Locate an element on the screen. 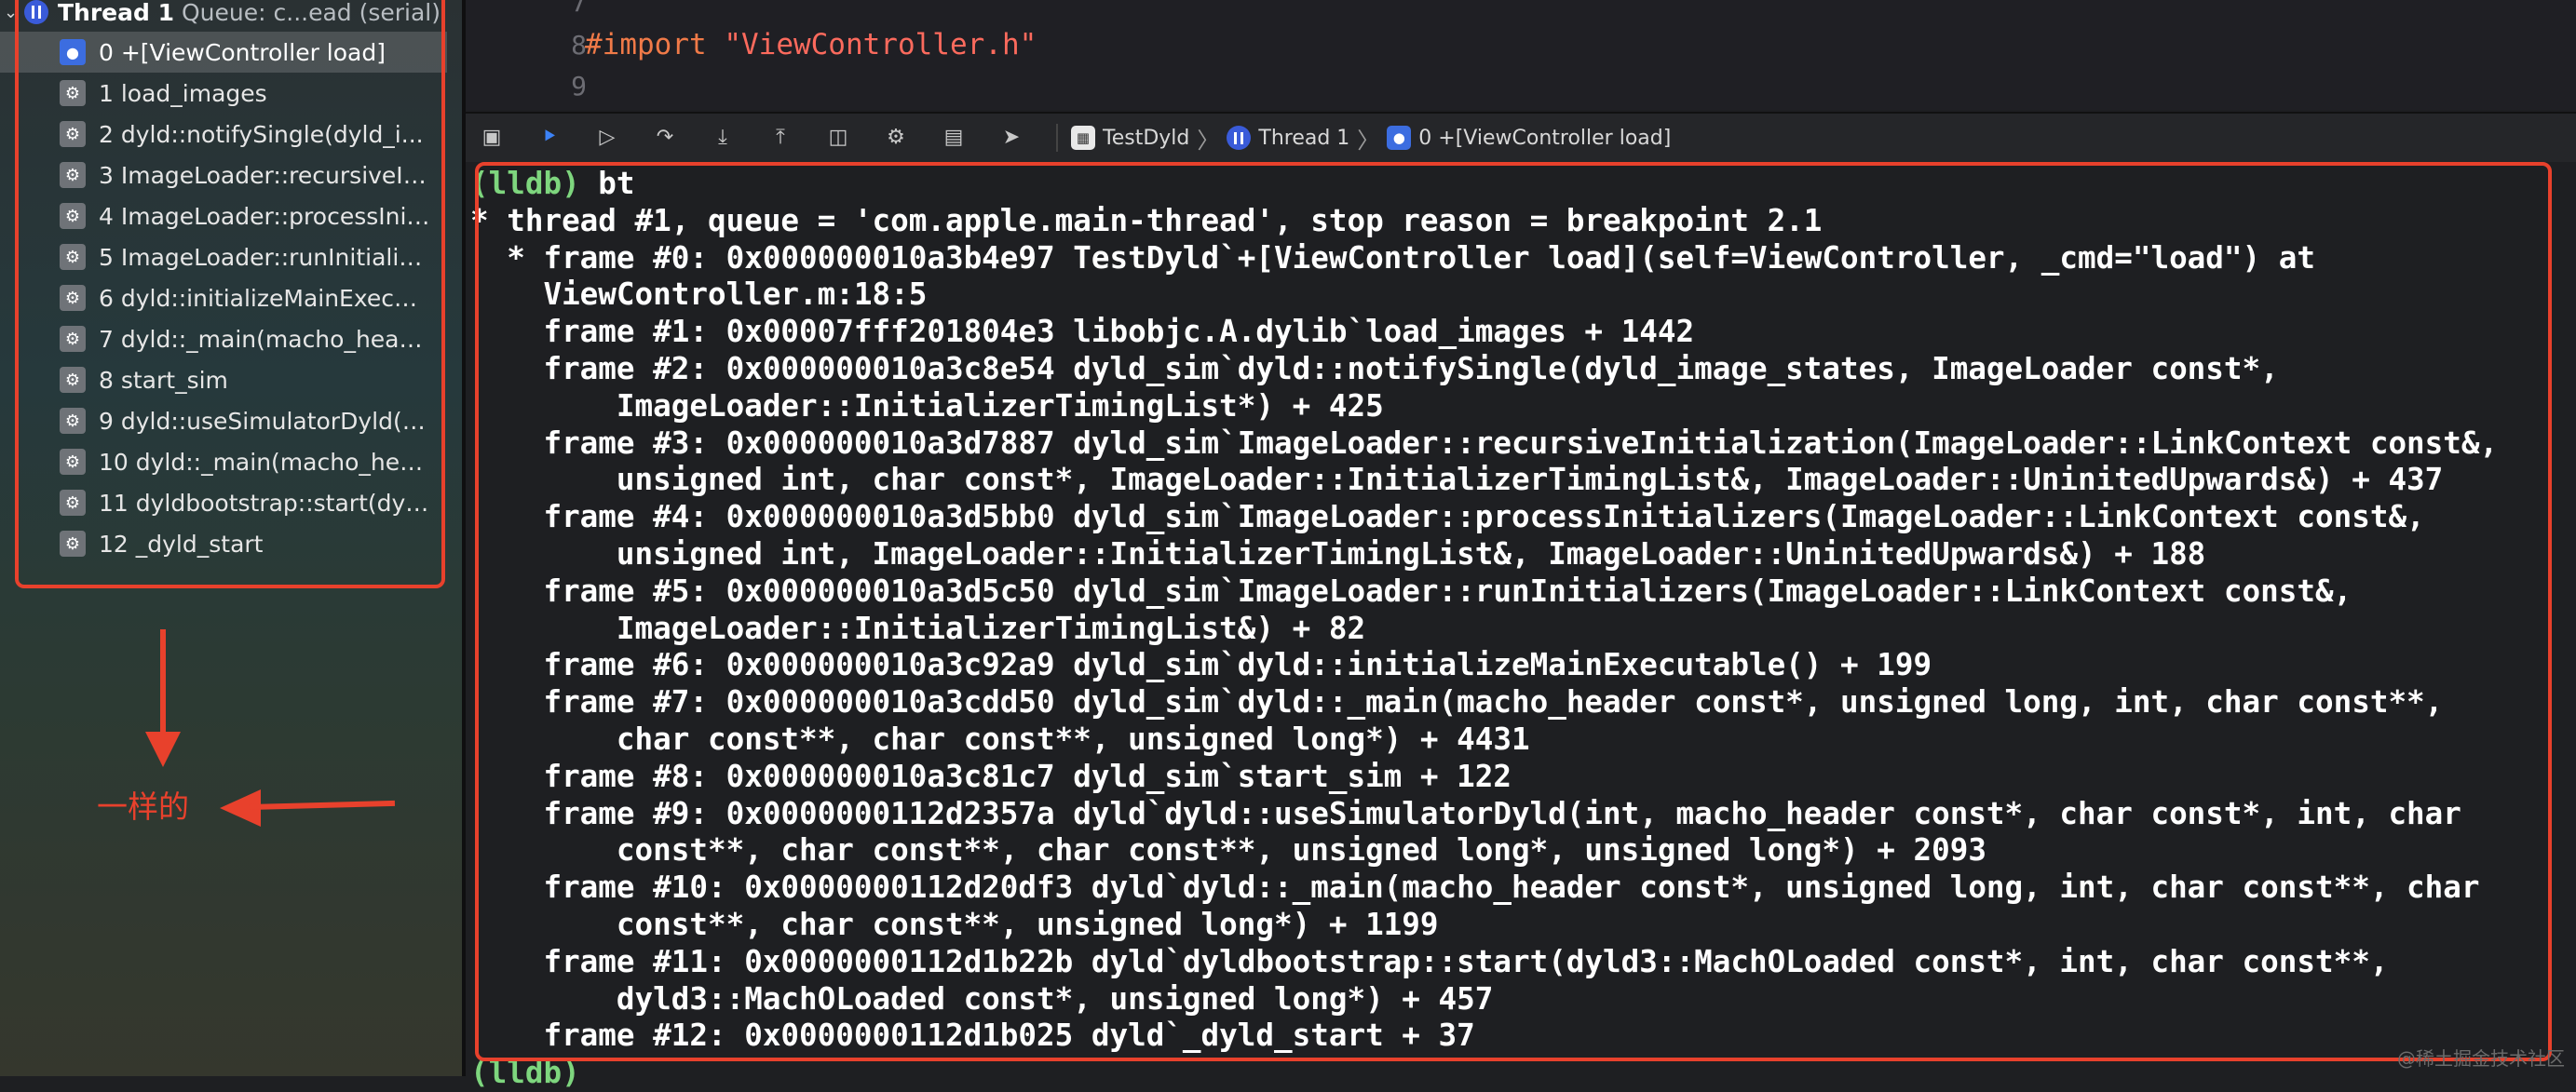 The image size is (2576, 1092). memory-graph-icon: ⚙ is located at coordinates (896, 138).